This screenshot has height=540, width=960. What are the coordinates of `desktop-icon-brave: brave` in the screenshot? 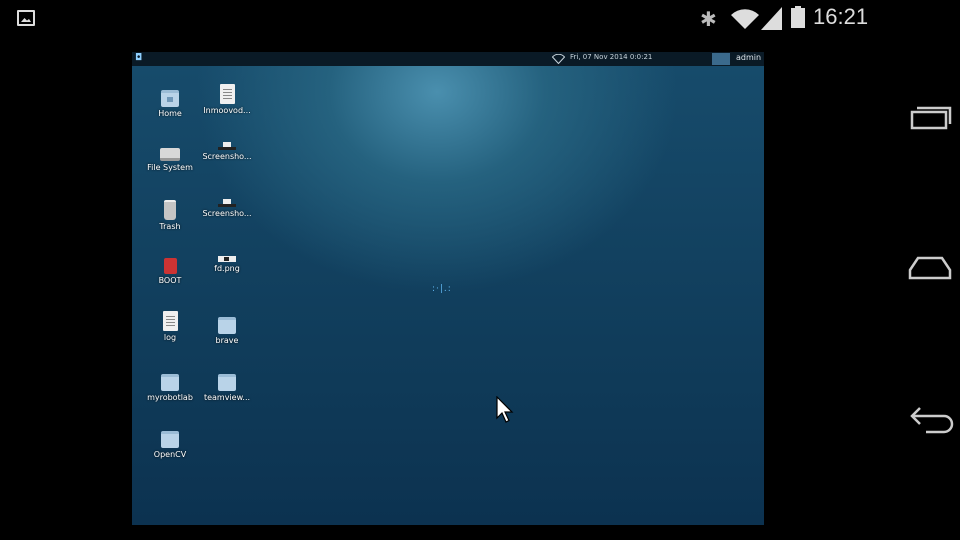 It's located at (227, 336).